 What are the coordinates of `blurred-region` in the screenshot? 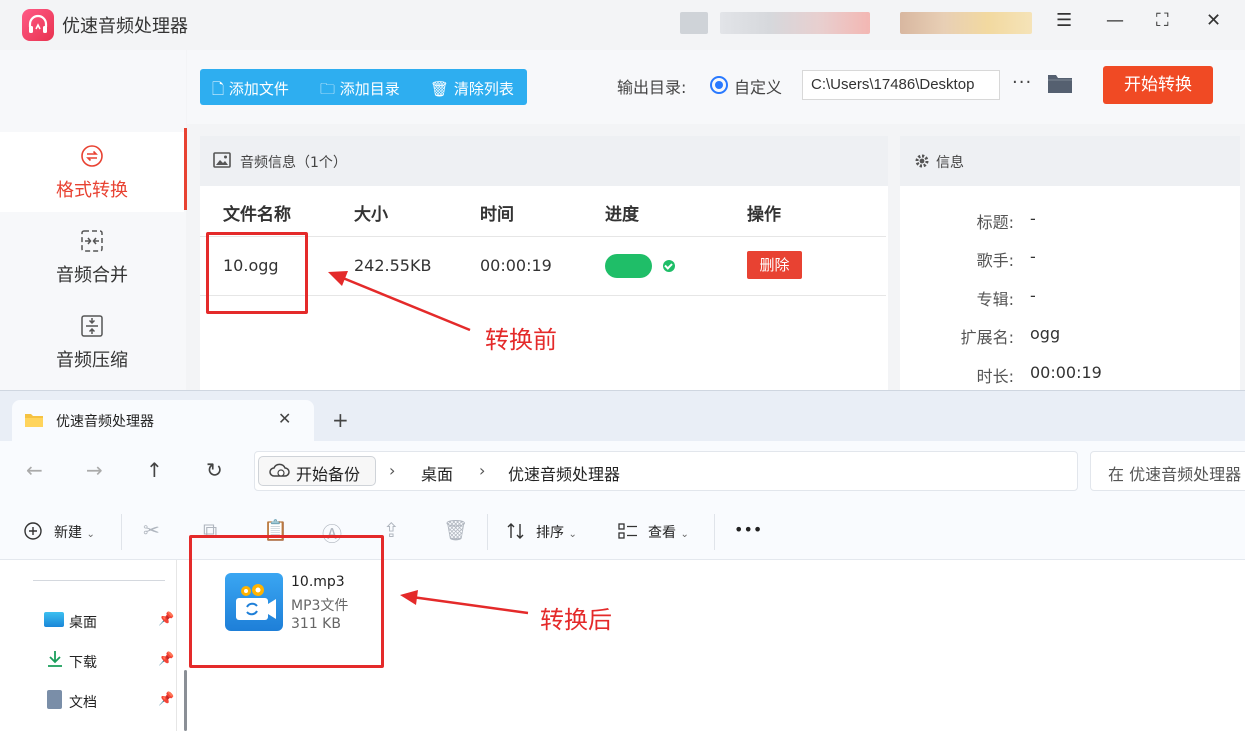 It's located at (795, 23).